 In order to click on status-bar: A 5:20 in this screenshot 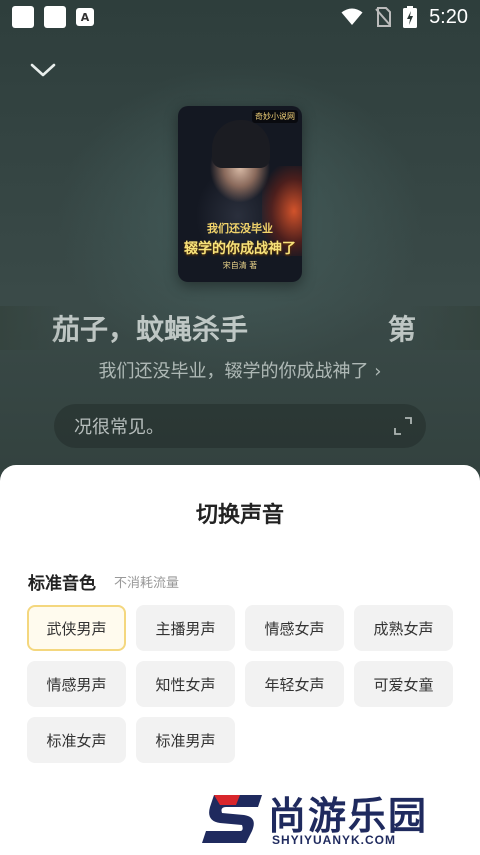, I will do `click(240, 17)`.